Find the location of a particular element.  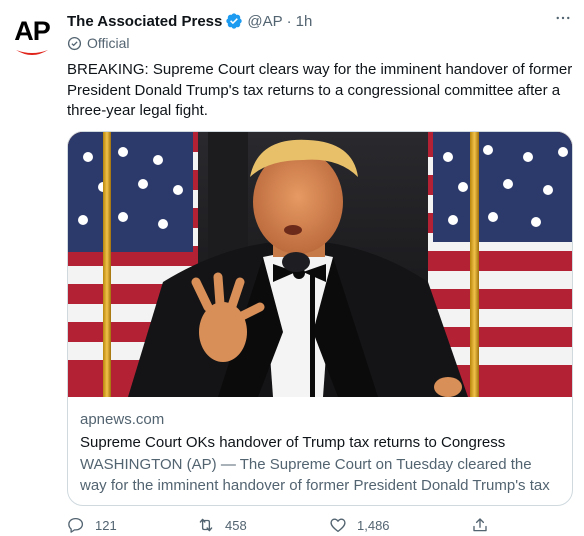

like-button: 1,486 is located at coordinates (359, 525).